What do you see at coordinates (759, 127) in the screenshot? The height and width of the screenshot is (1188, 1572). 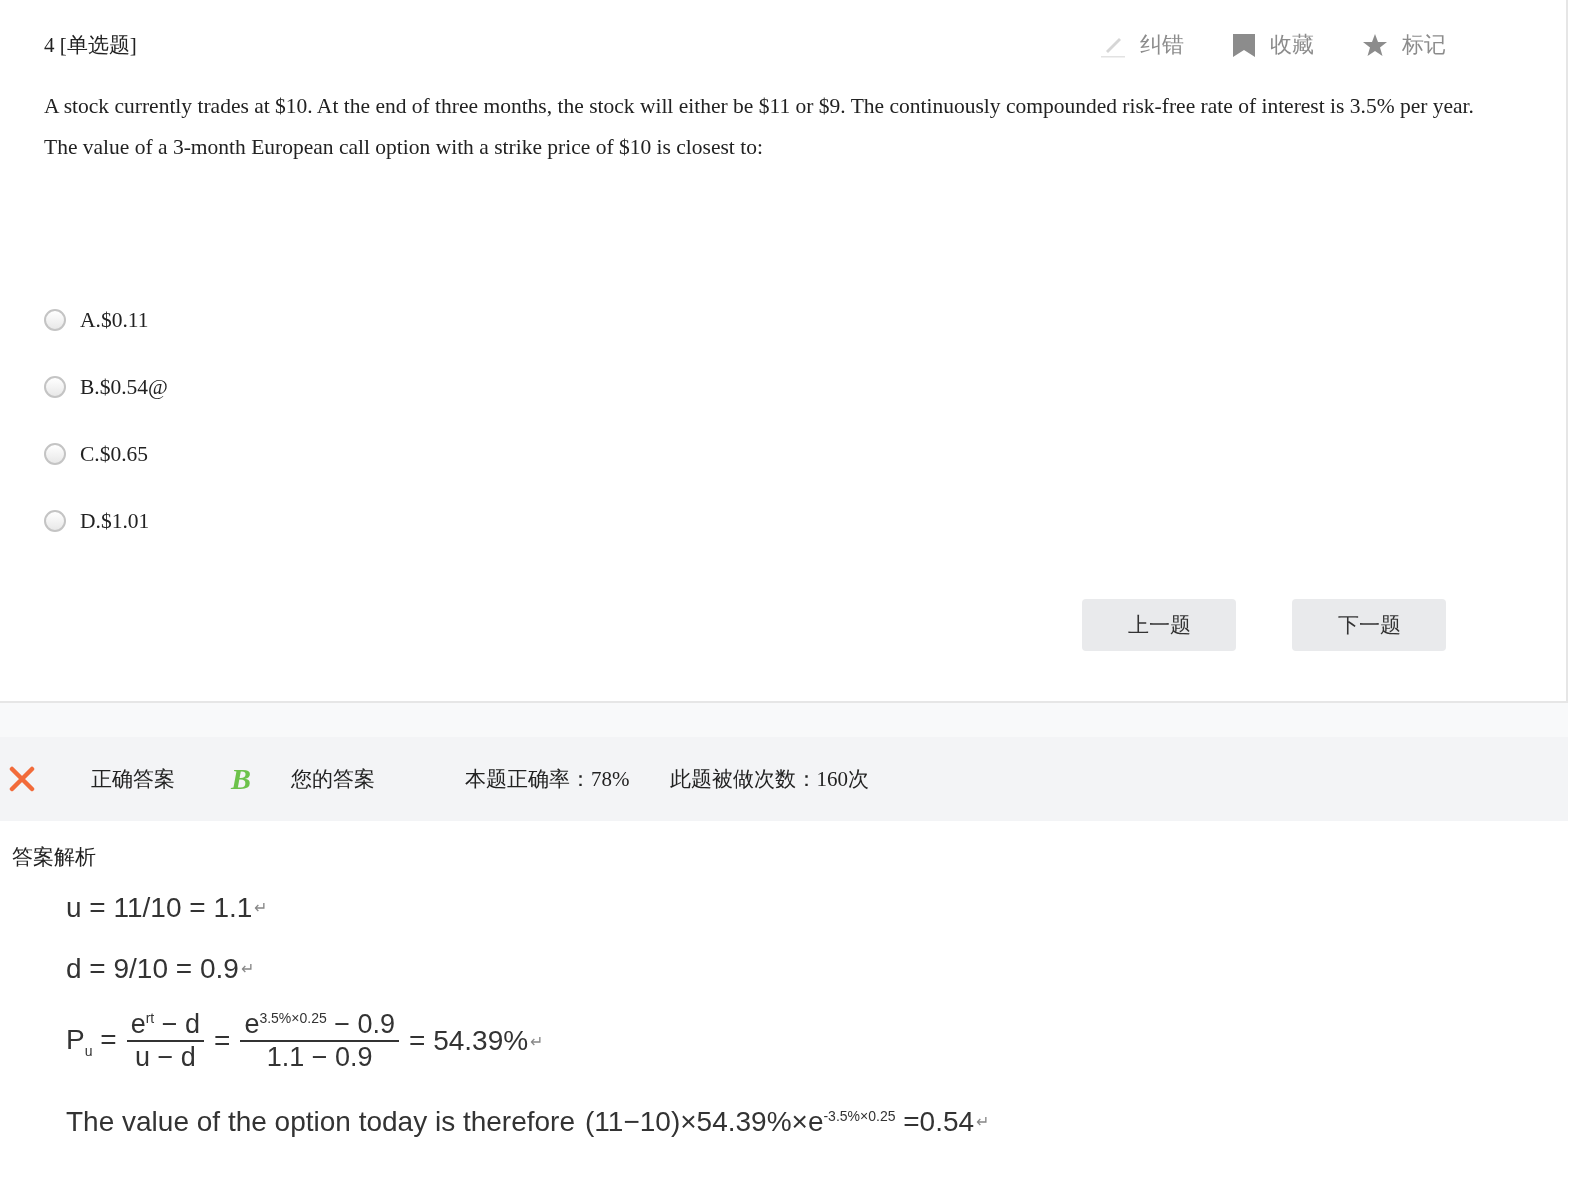 I see `question-text: A stock currently trades at $10. At the end of three months, the stock will either be $11 or $9. The continuously compounded risk-free rate of interest is 3.5% per year. The value of a 3-month European call option with a strike price of $10 is closest to:` at bounding box center [759, 127].